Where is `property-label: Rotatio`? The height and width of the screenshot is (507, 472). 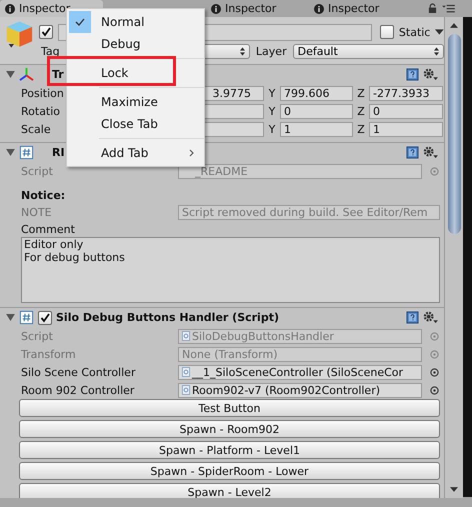 property-label: Rotatio is located at coordinates (40, 111).